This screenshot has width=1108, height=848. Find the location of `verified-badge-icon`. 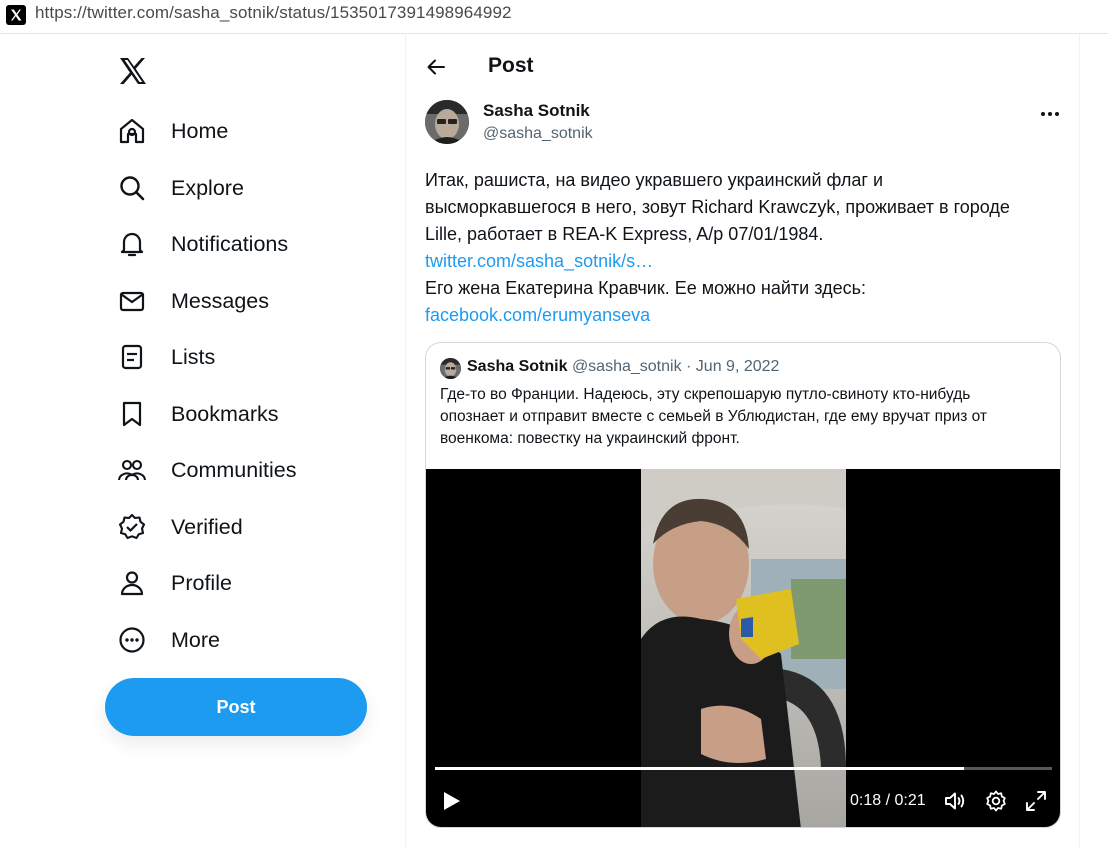

verified-badge-icon is located at coordinates (133, 527).